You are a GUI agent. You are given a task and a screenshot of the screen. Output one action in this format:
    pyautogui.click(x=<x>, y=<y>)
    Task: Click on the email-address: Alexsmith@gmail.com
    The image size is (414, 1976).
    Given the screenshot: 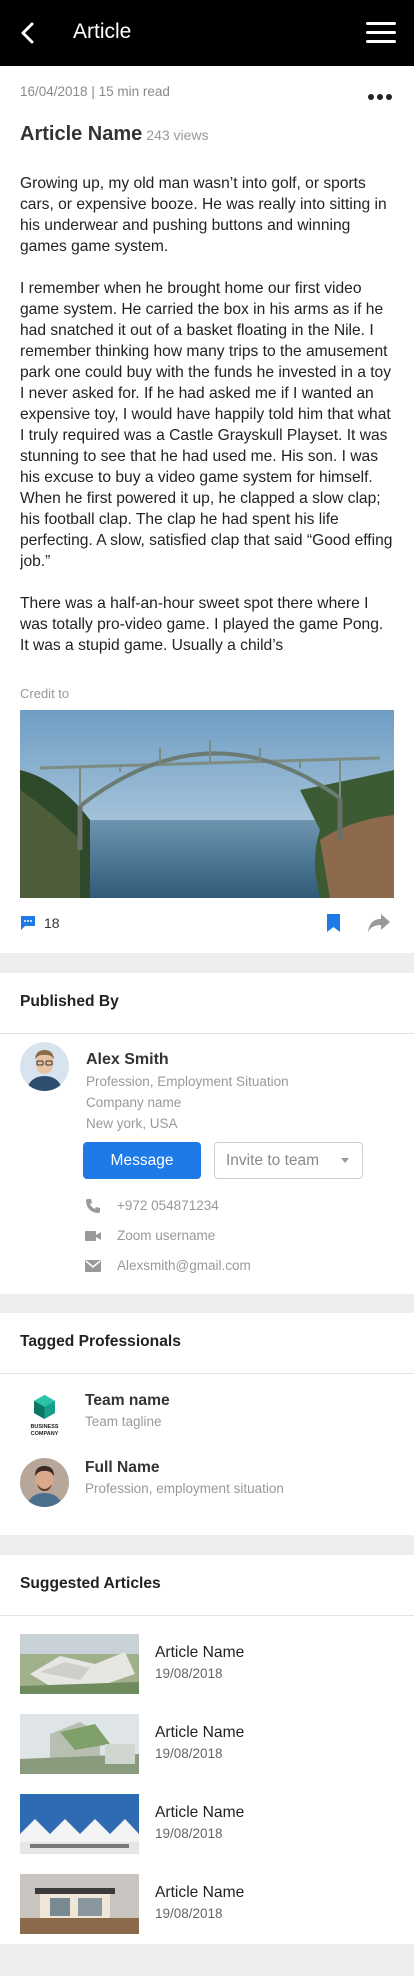 What is the action you would take?
    pyautogui.click(x=184, y=1265)
    